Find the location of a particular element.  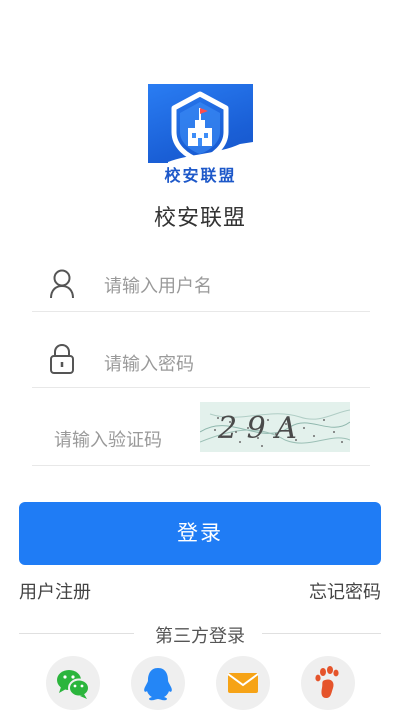

login-button: 登录 is located at coordinates (200, 533).